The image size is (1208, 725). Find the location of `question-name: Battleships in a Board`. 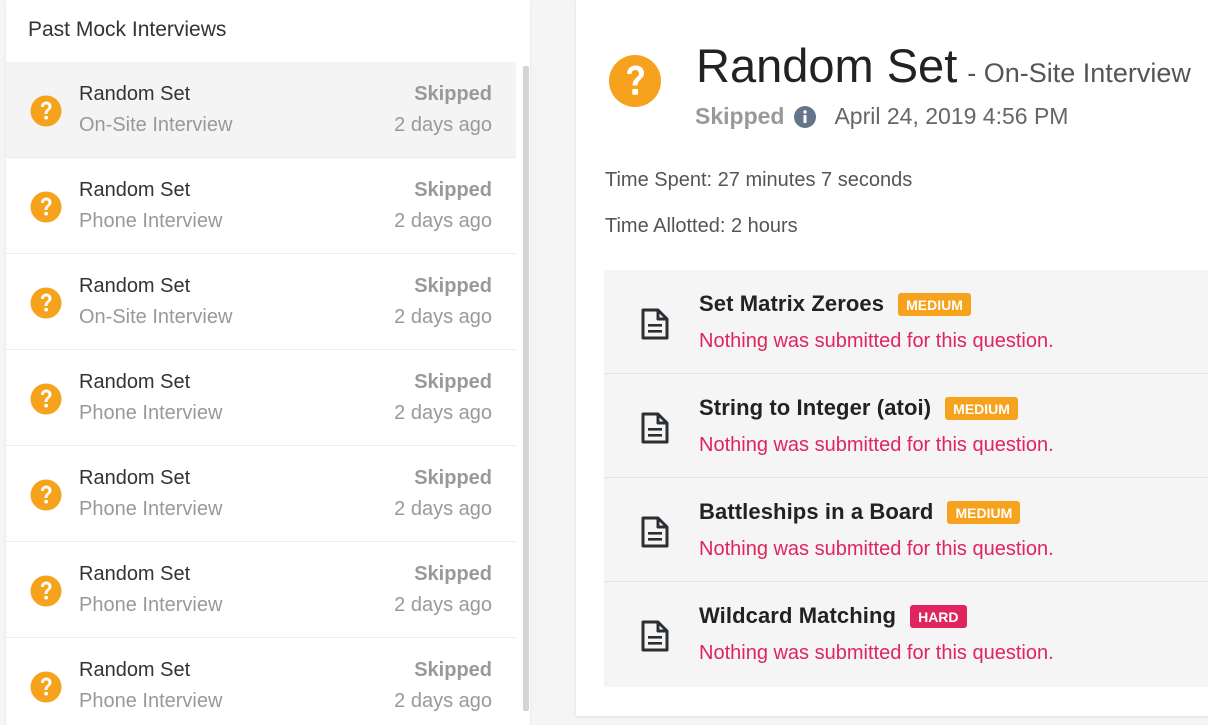

question-name: Battleships in a Board is located at coordinates (816, 512).